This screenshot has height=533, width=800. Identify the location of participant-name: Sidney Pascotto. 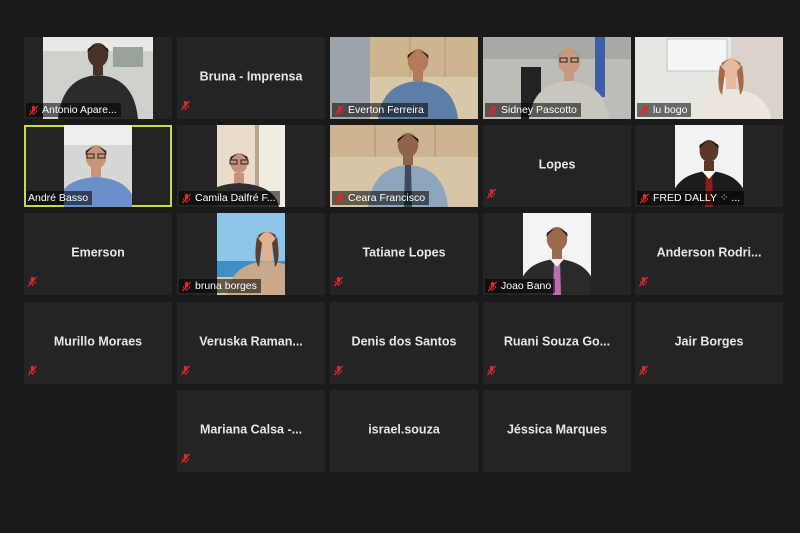
(539, 110).